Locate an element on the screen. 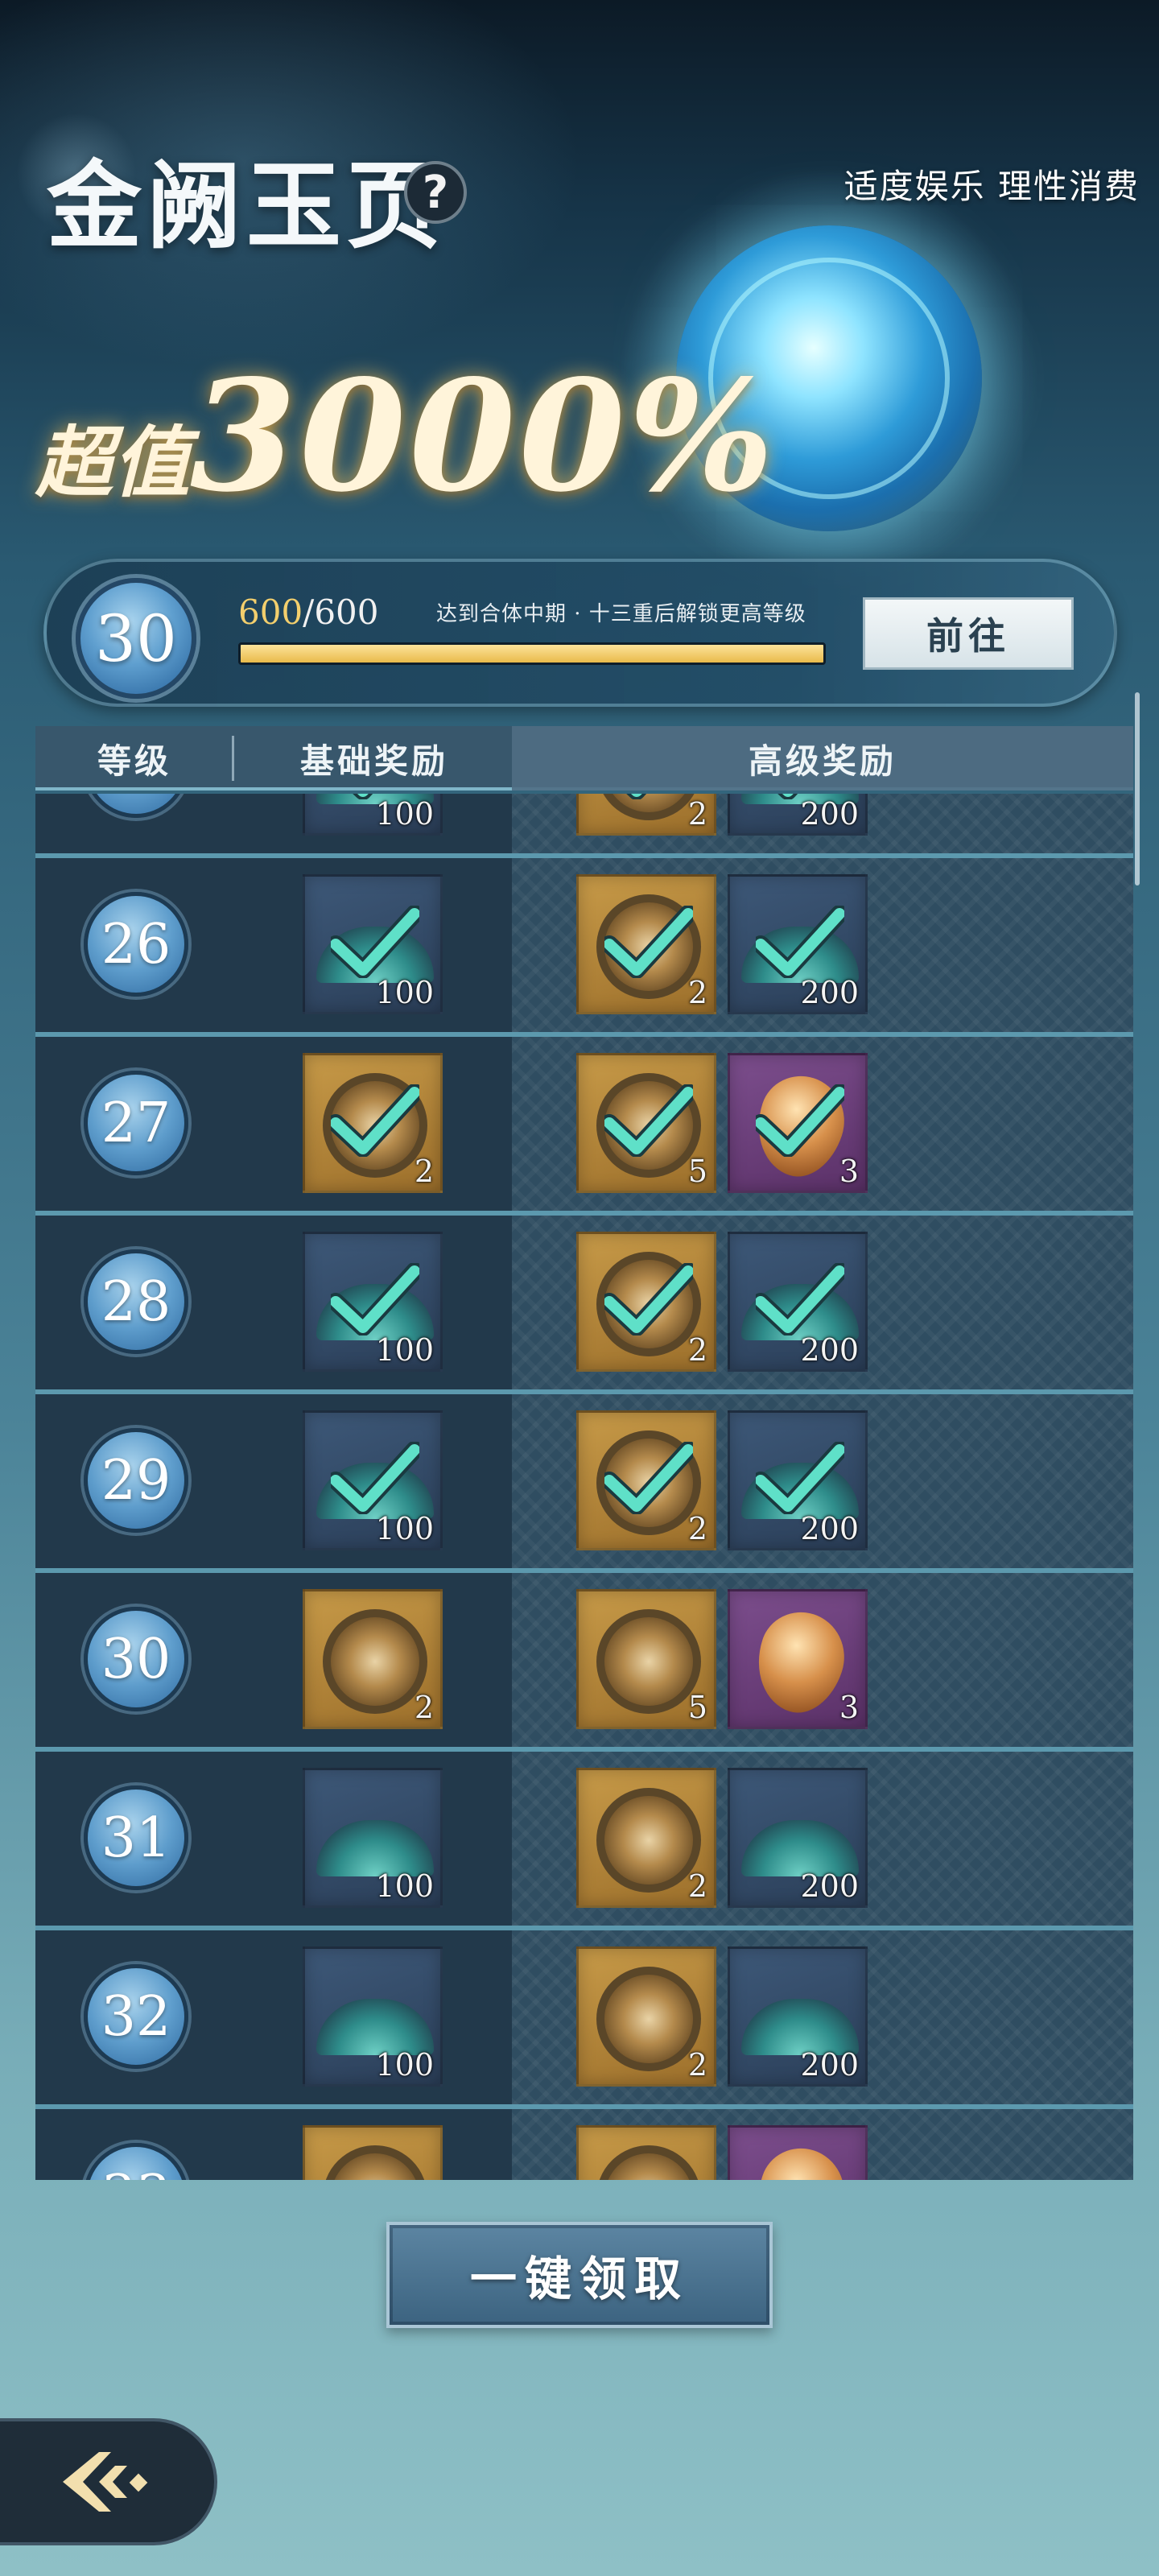 This screenshot has width=1159, height=2576. back-button is located at coordinates (108, 2481).